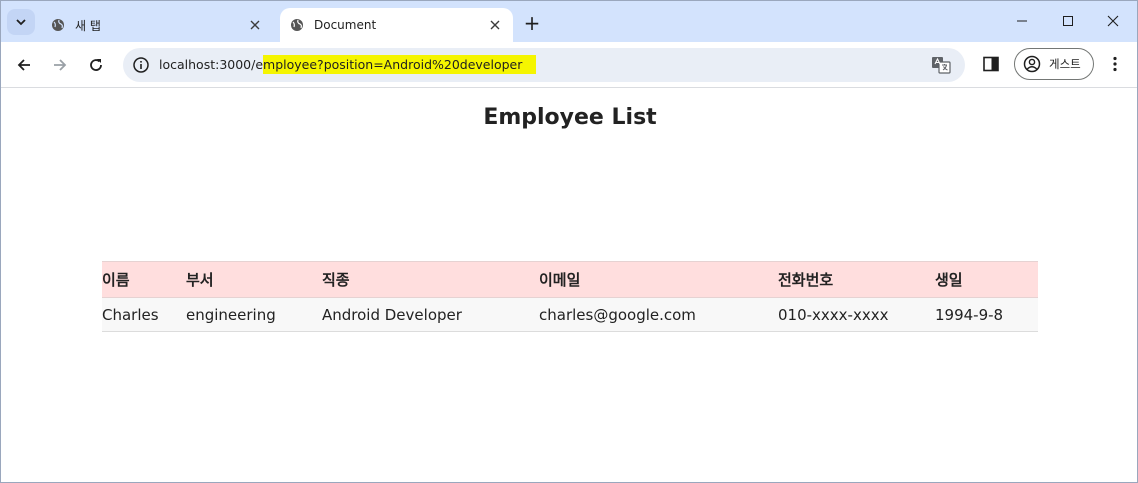 The height and width of the screenshot is (483, 1138). What do you see at coordinates (986, 279) in the screenshot?
I see `header-birthday: 생일` at bounding box center [986, 279].